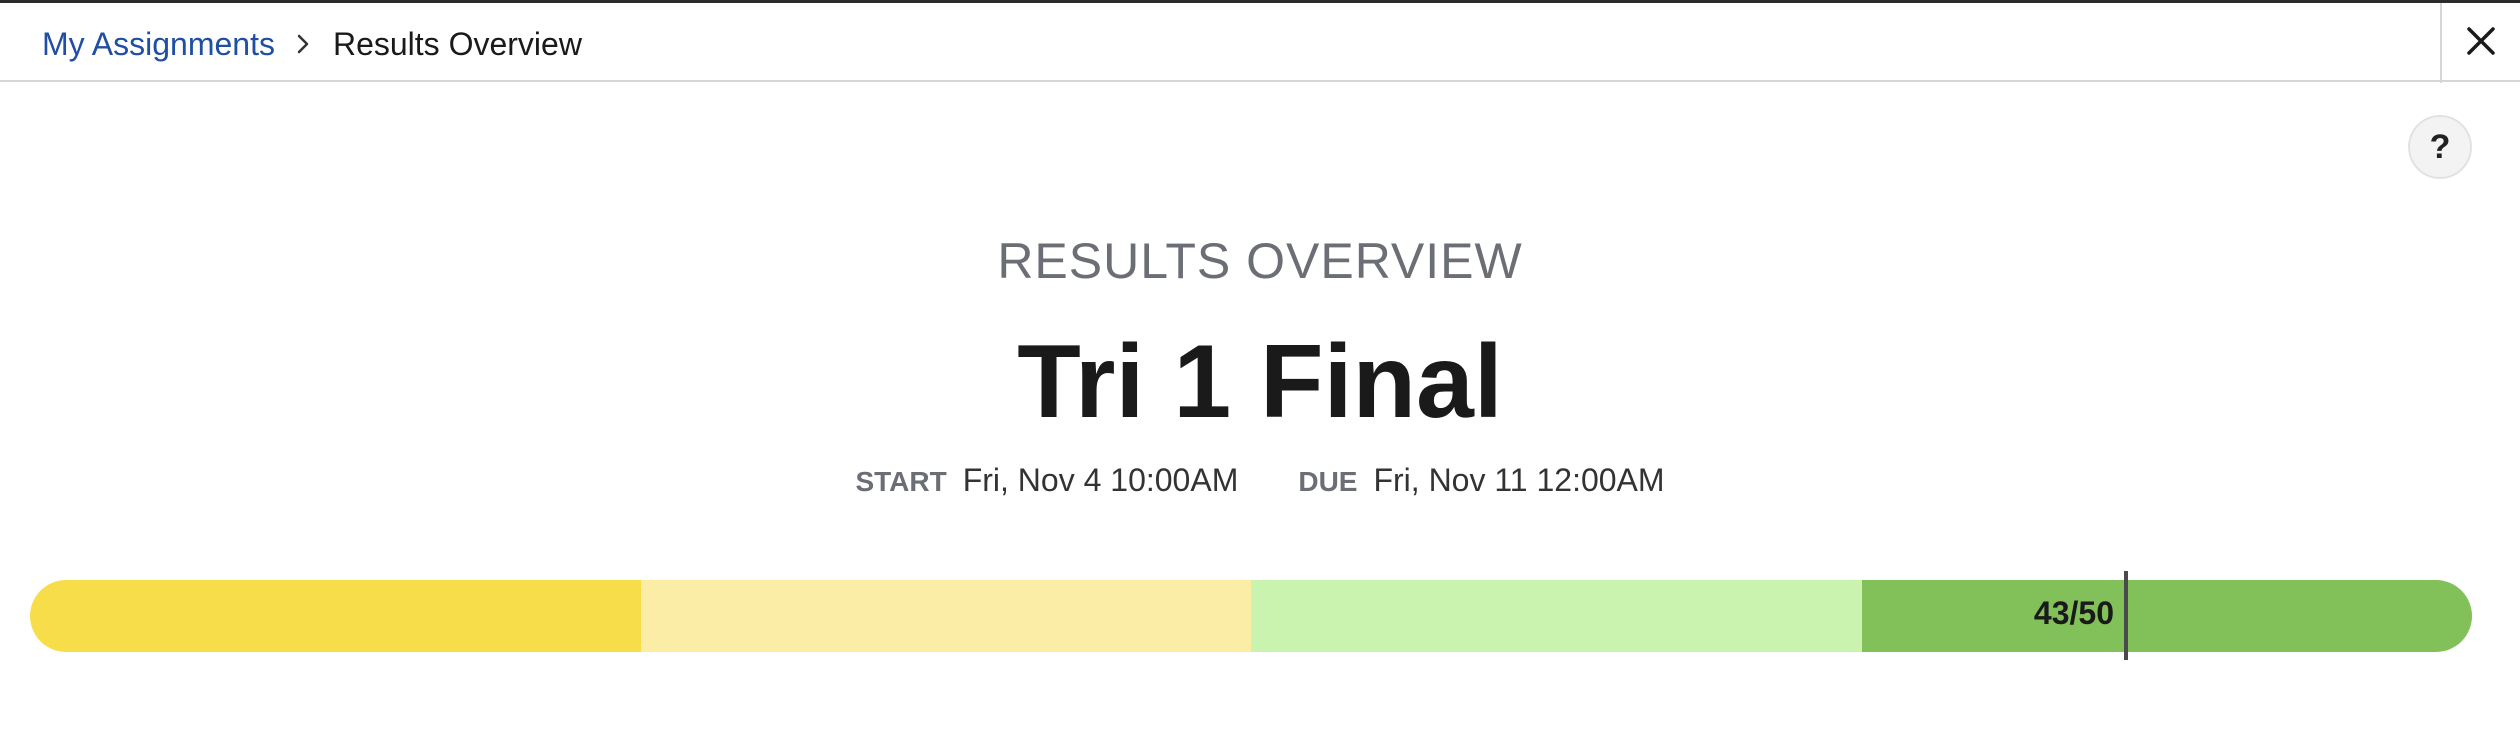 The width and height of the screenshot is (2520, 732). Describe the element at coordinates (901, 481) in the screenshot. I see `start-label: START` at that location.